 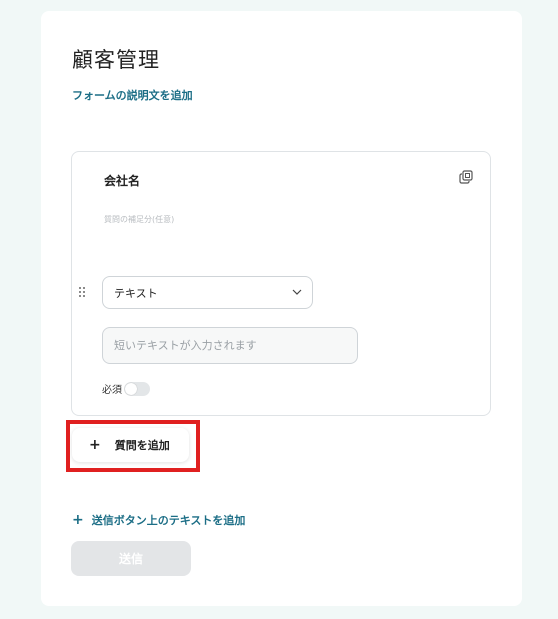 I want to click on add-description-link: フォームの説明文を追加, so click(x=132, y=95).